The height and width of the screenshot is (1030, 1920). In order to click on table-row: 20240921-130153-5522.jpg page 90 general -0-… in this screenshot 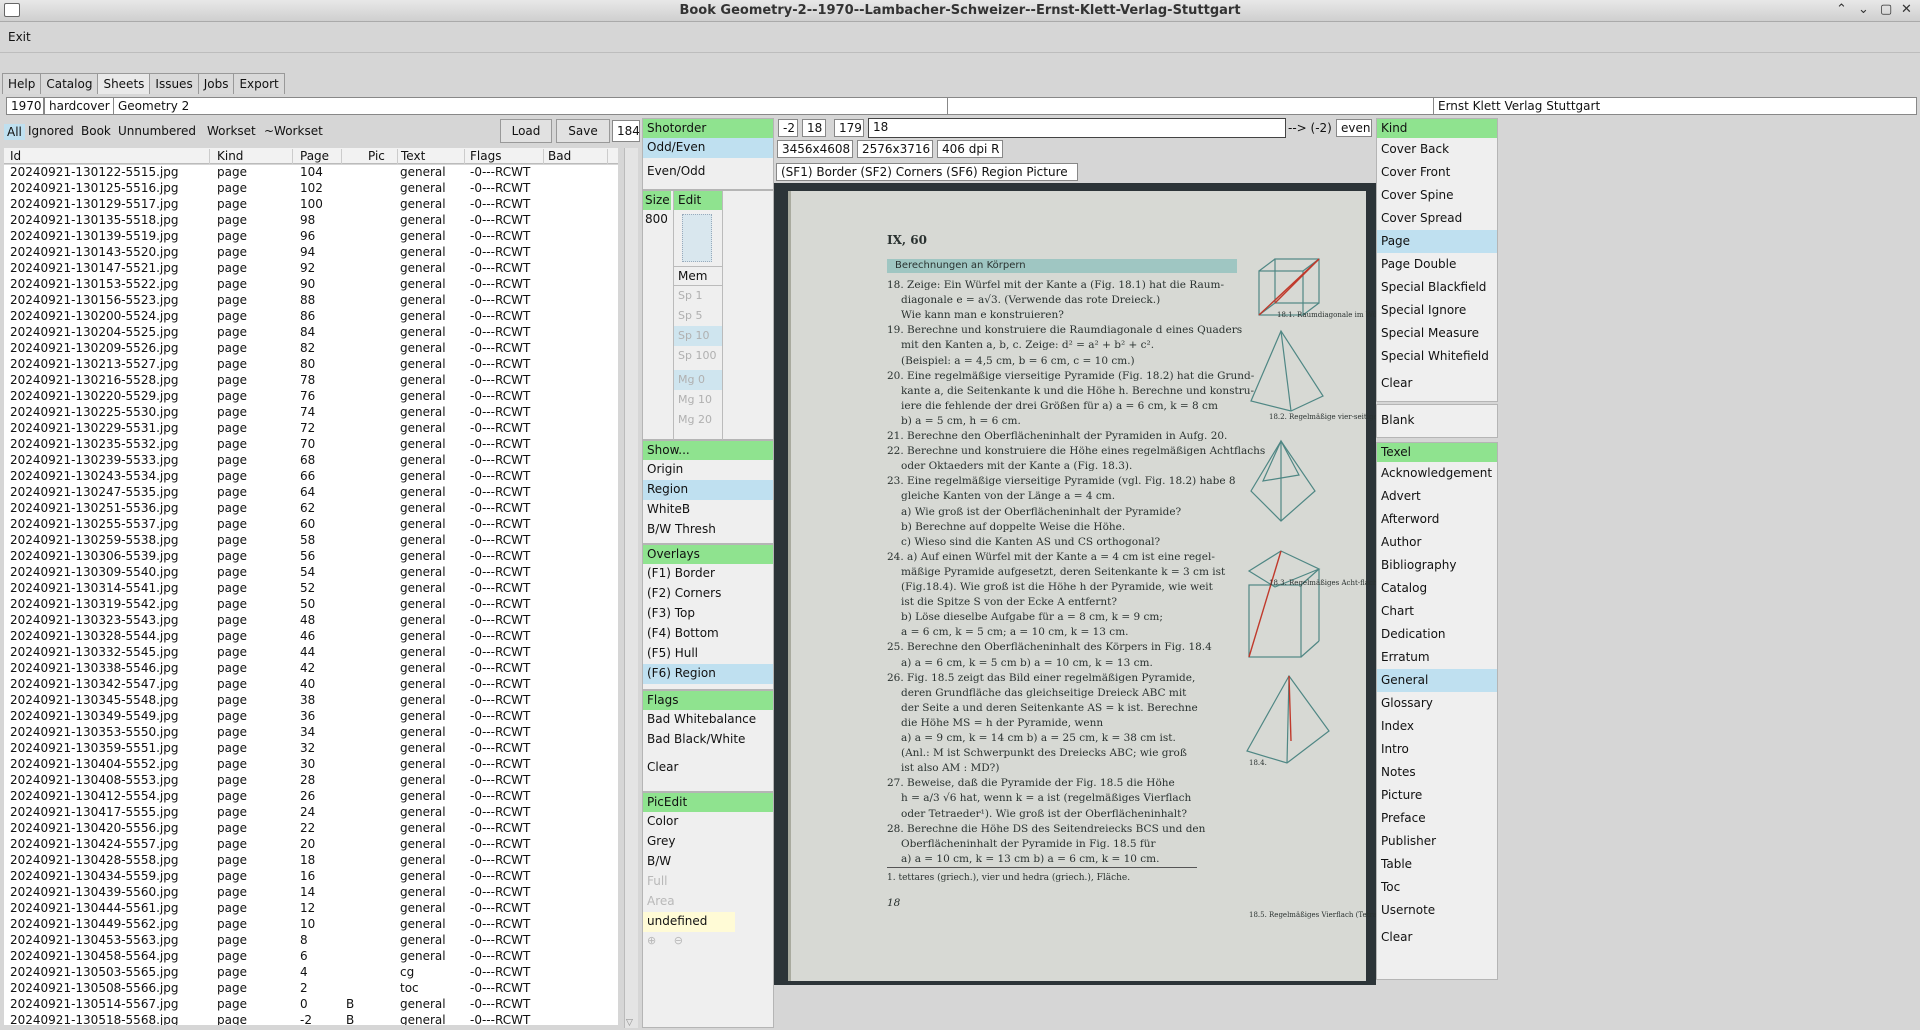, I will do `click(311, 285)`.